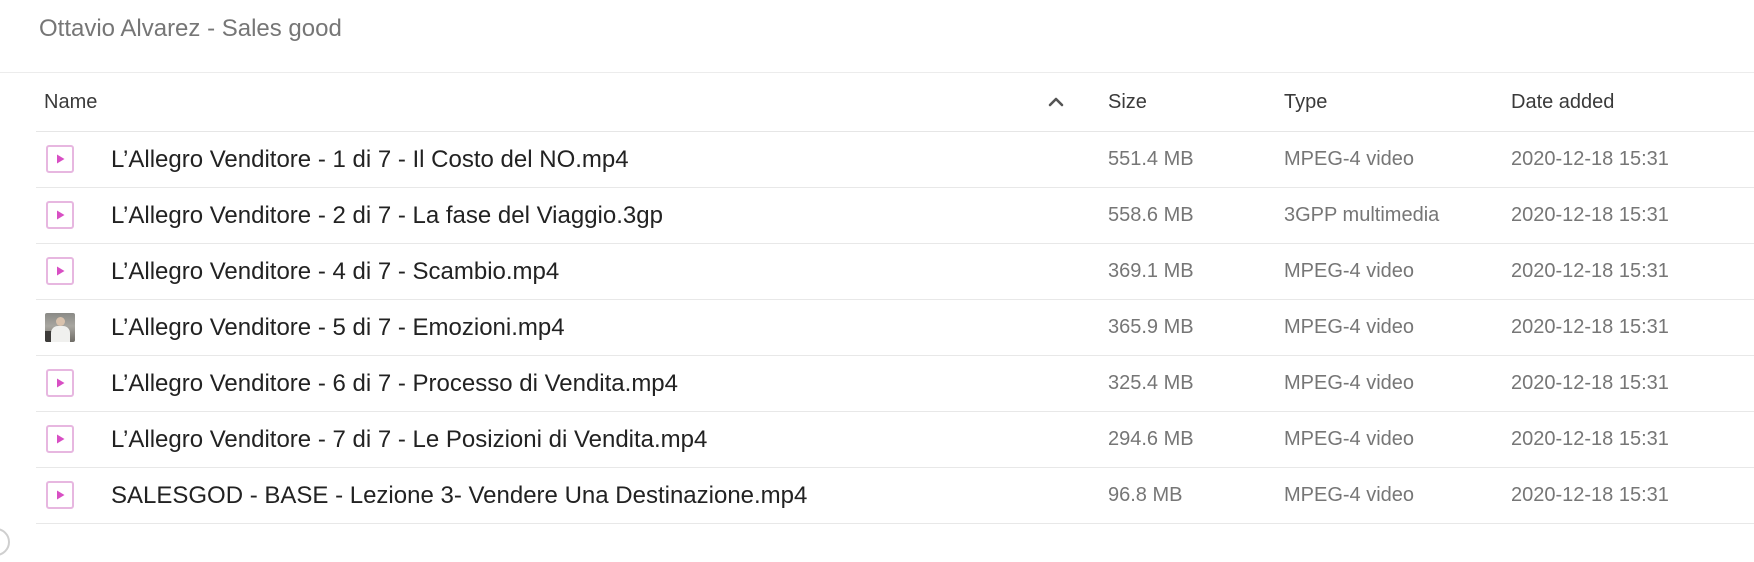  I want to click on file-size: 365.9 MB, so click(1151, 327).